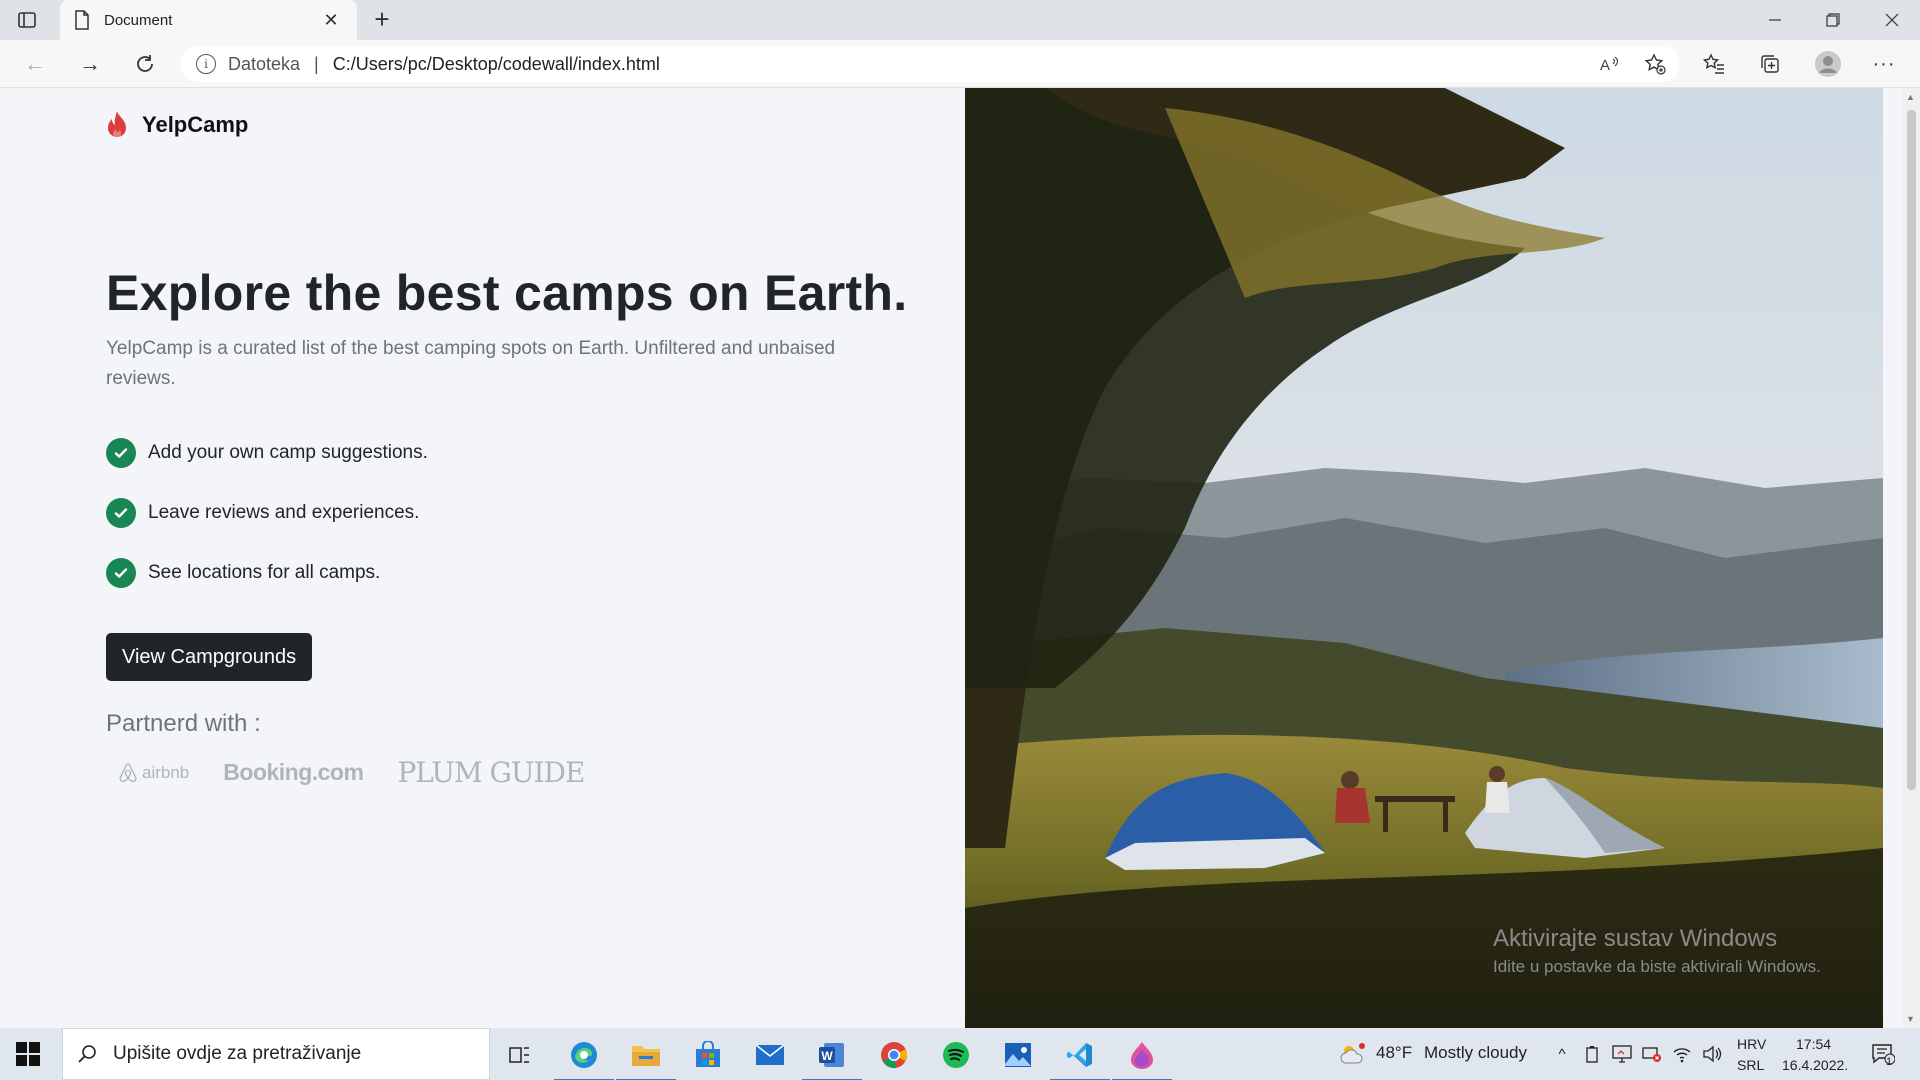 The image size is (1920, 1080). I want to click on taskbar-search: Upišite ovdje za pretraživanje, so click(276, 1054).